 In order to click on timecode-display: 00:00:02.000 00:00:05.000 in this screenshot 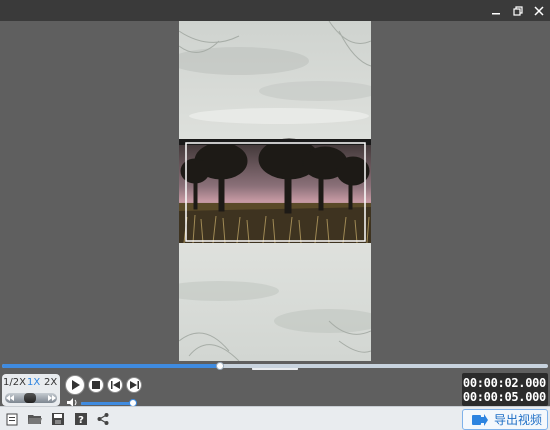, I will do `click(505, 389)`.